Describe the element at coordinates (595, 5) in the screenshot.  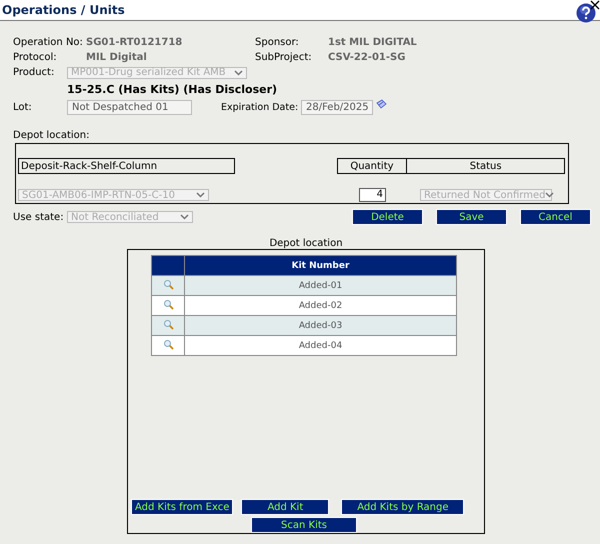
I see `close-icon` at that location.